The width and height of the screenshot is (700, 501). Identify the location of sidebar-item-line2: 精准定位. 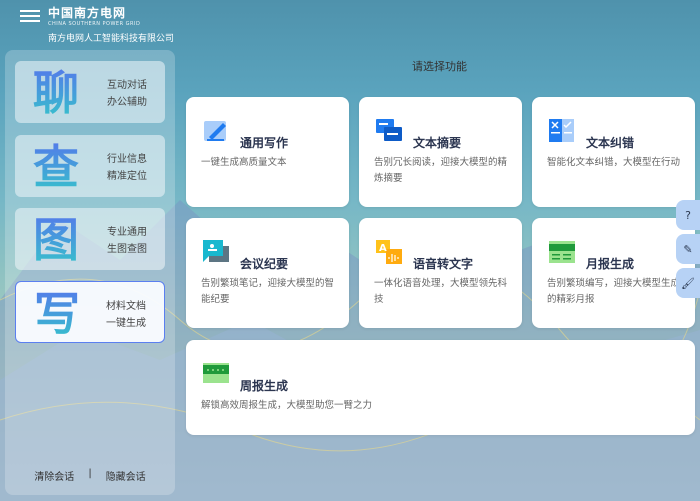
(127, 176).